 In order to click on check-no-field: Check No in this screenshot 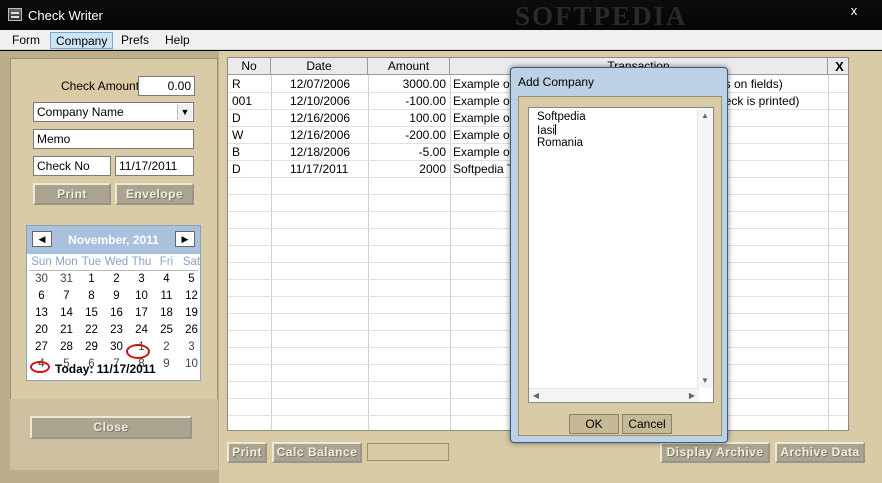, I will do `click(72, 166)`.